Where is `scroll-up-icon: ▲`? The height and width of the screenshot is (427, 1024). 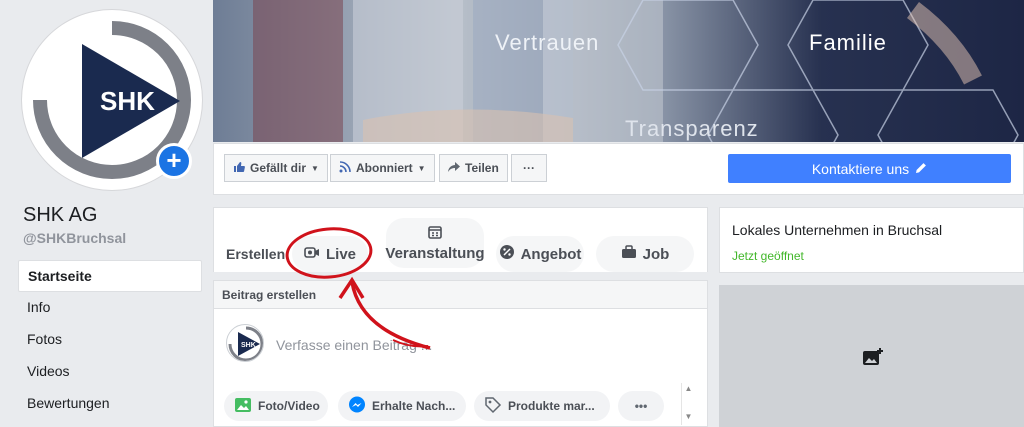 scroll-up-icon: ▲ is located at coordinates (688, 389).